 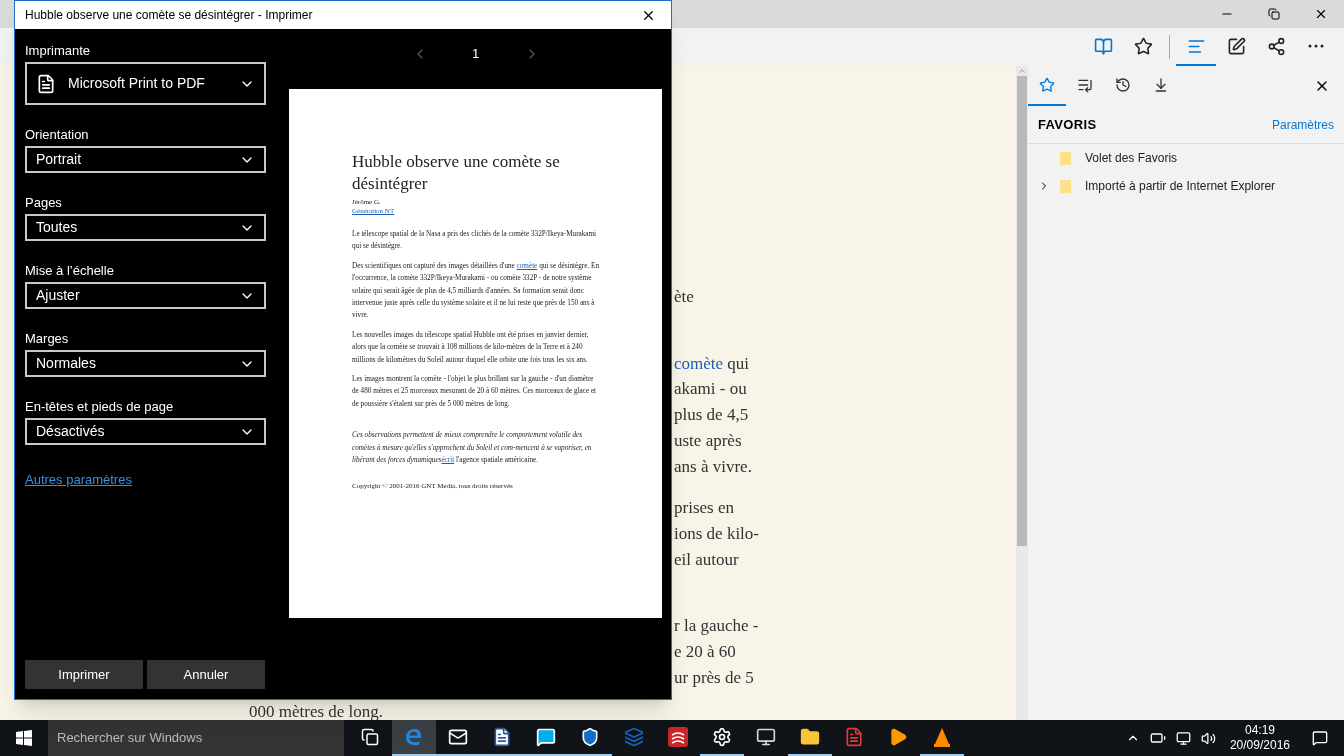 What do you see at coordinates (1085, 85) in the screenshot?
I see `list-icon` at bounding box center [1085, 85].